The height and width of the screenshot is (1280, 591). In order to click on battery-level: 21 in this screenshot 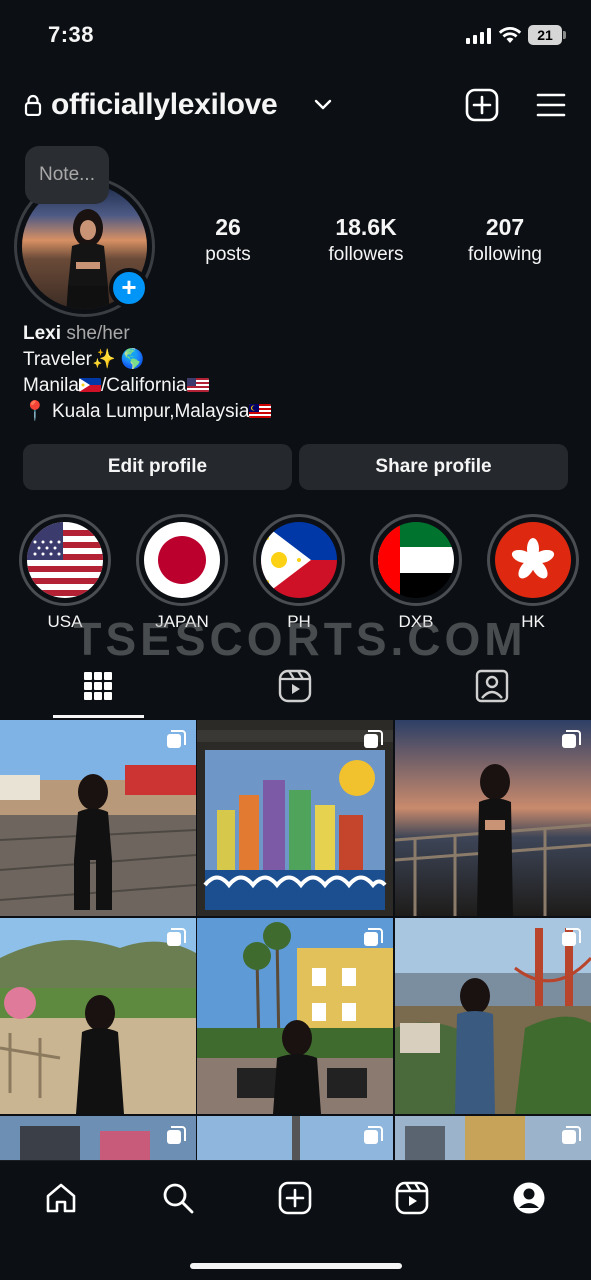, I will do `click(545, 35)`.